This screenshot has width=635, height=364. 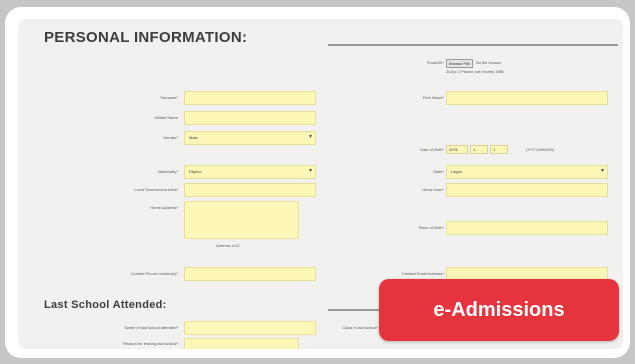 I want to click on lga-label: Local Government Area*, so click(x=156, y=189).